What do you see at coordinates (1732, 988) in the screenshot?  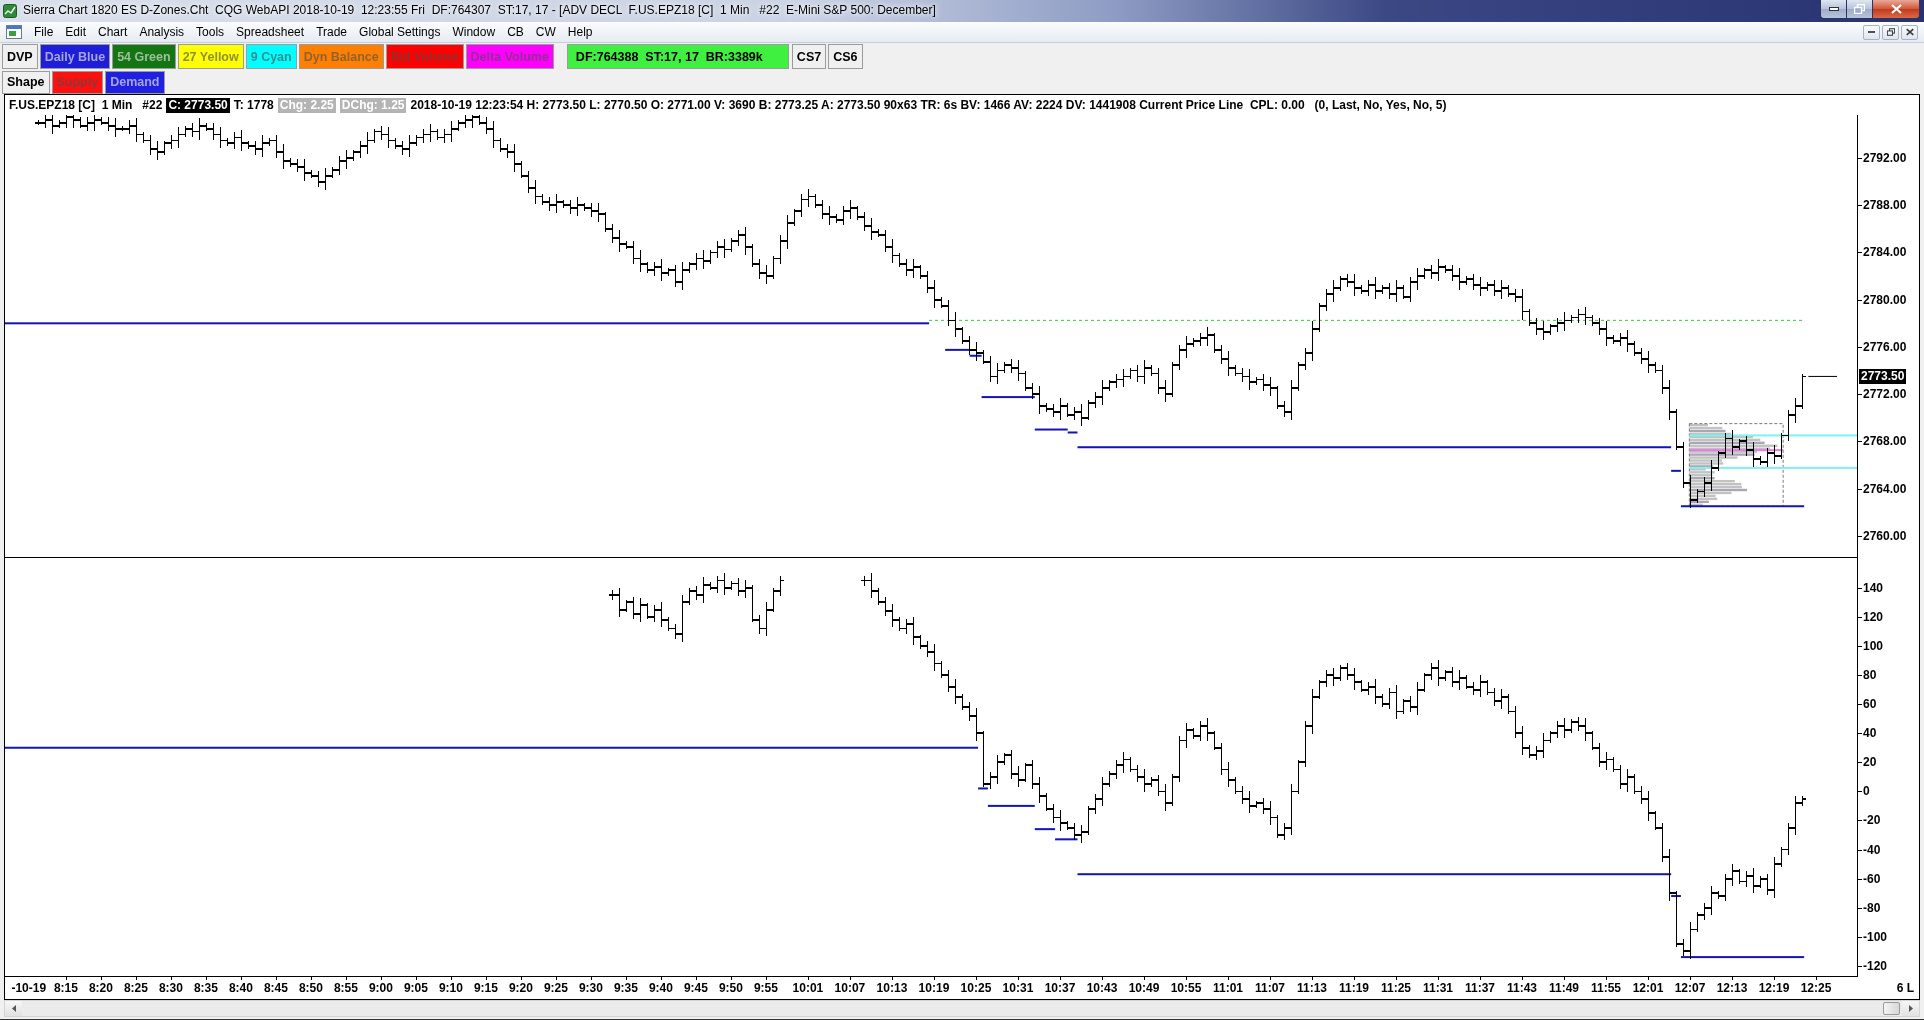 I see `time-axis-label: 12:13` at bounding box center [1732, 988].